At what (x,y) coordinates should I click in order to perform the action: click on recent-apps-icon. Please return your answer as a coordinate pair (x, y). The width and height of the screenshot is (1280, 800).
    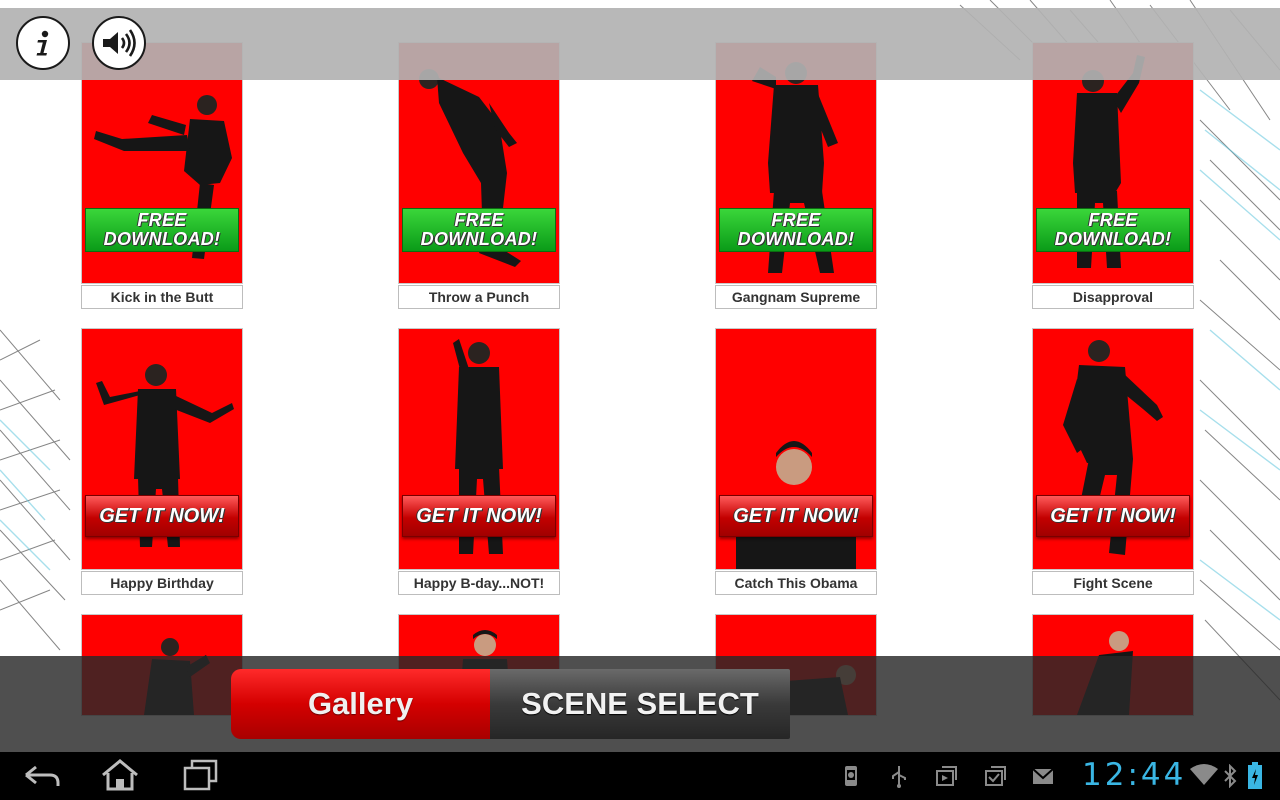
    Looking at the image, I should click on (201, 775).